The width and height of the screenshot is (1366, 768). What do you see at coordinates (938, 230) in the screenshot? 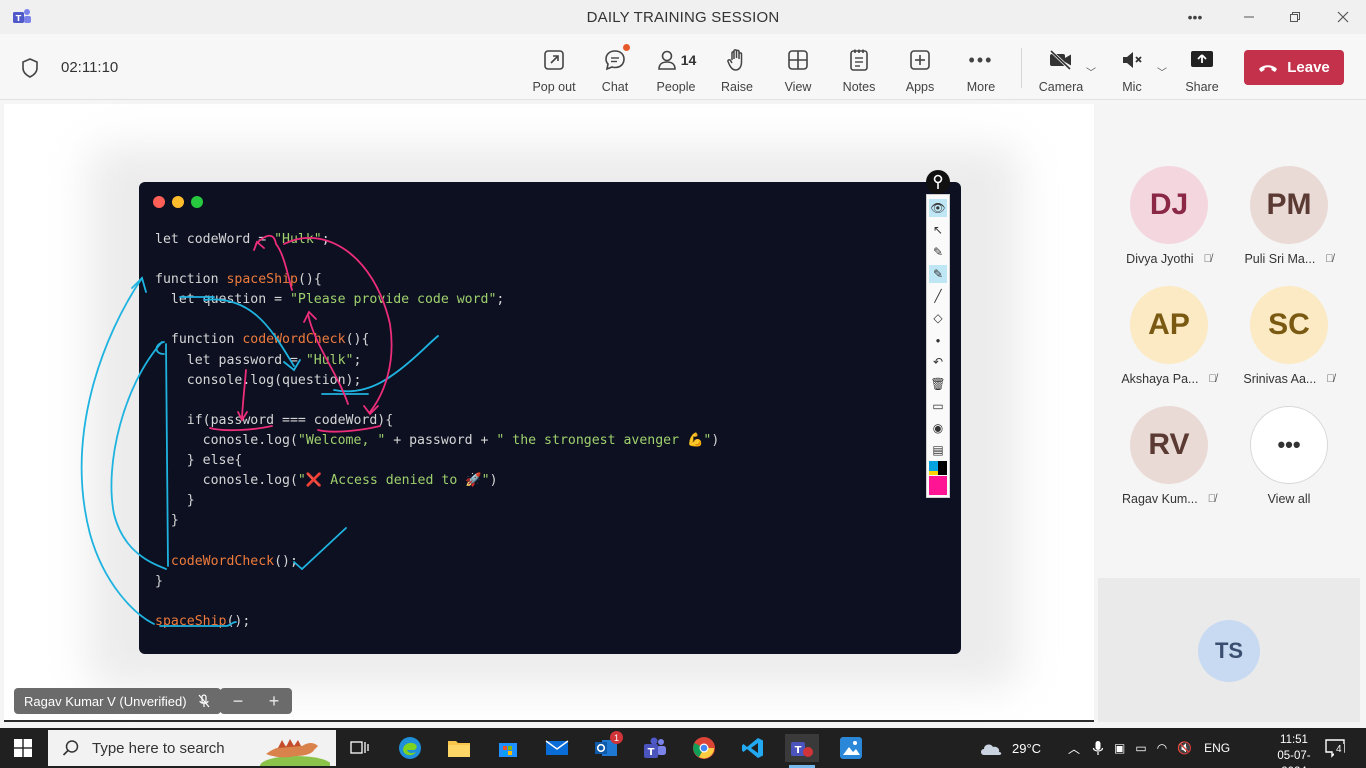
I see `pointer-icon: ↖` at bounding box center [938, 230].